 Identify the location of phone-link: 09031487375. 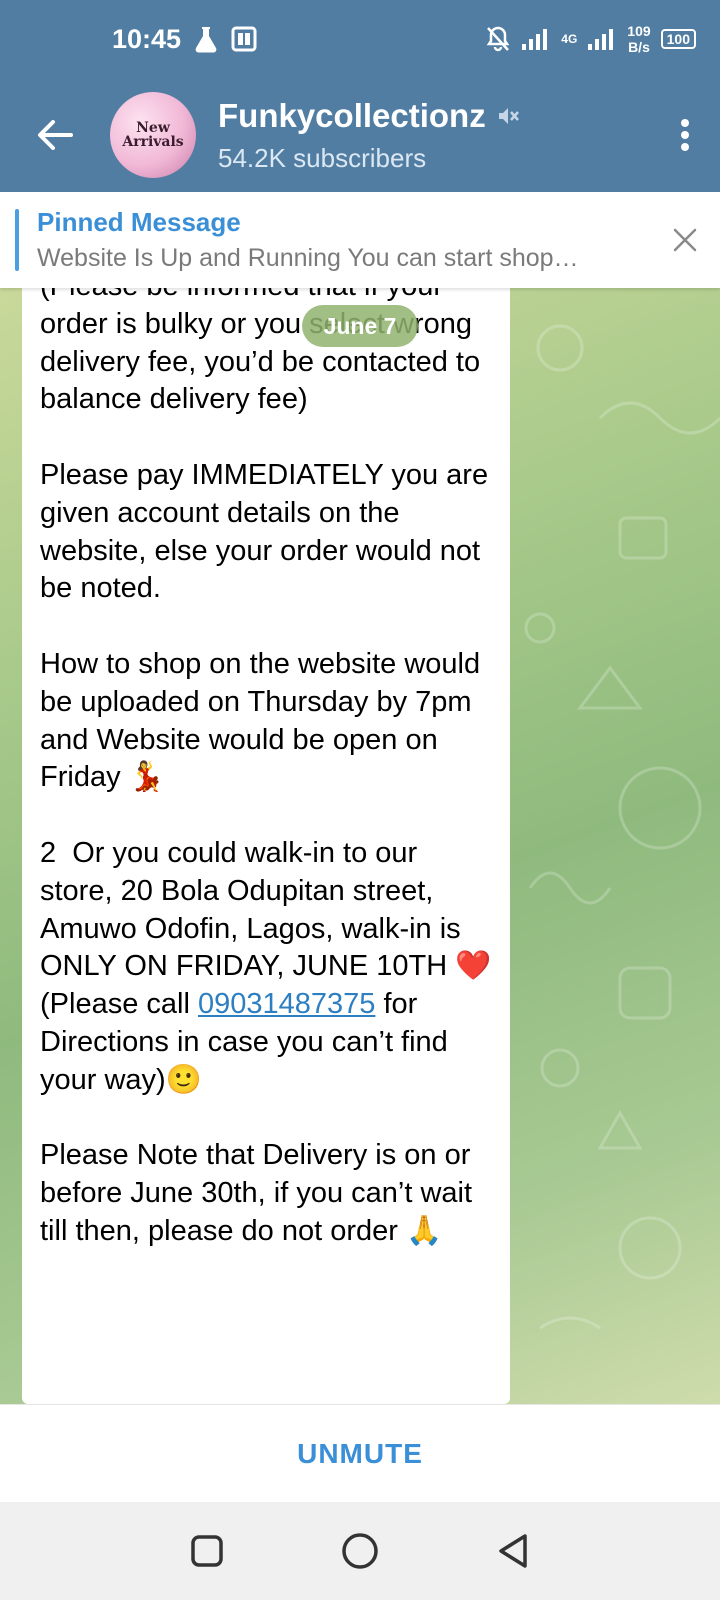
(286, 1004).